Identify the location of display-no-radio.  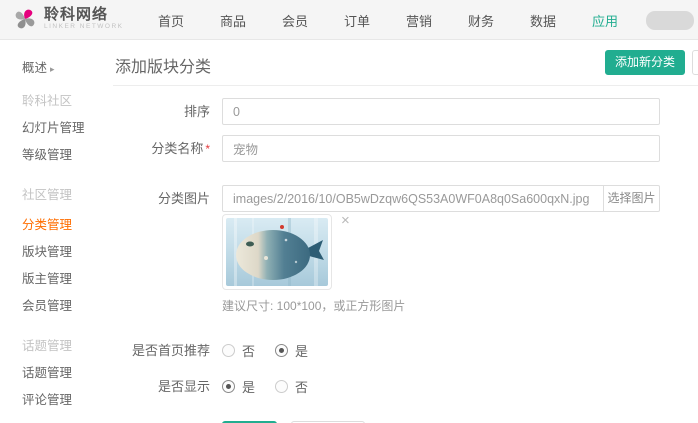
(282, 386).